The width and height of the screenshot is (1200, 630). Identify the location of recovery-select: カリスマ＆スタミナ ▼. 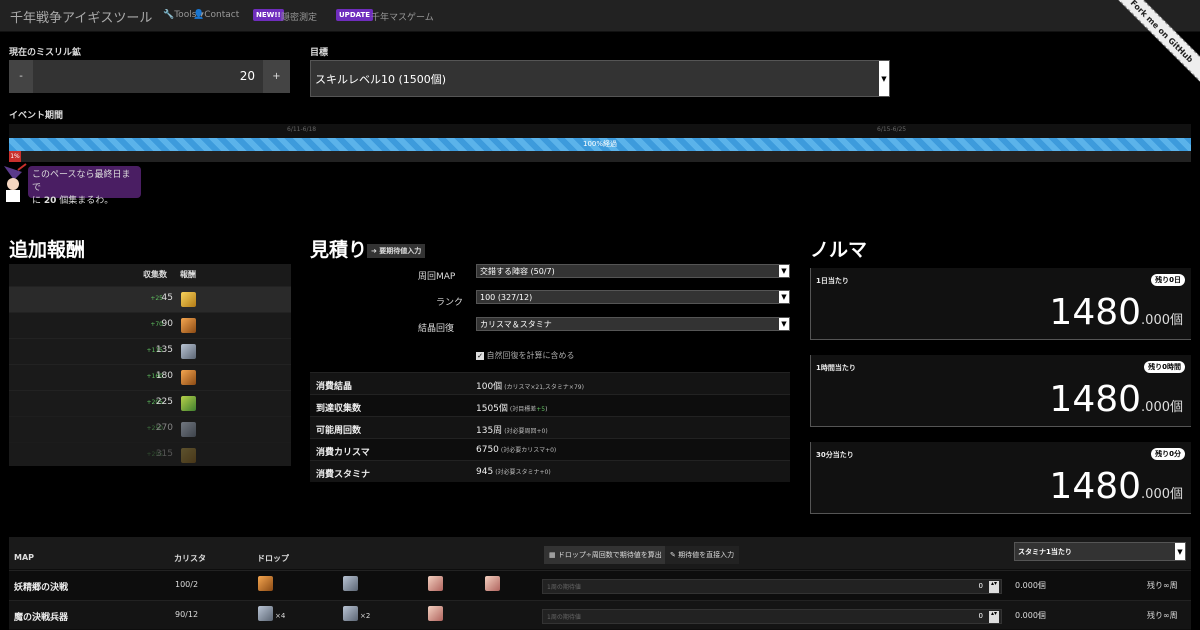
(633, 324).